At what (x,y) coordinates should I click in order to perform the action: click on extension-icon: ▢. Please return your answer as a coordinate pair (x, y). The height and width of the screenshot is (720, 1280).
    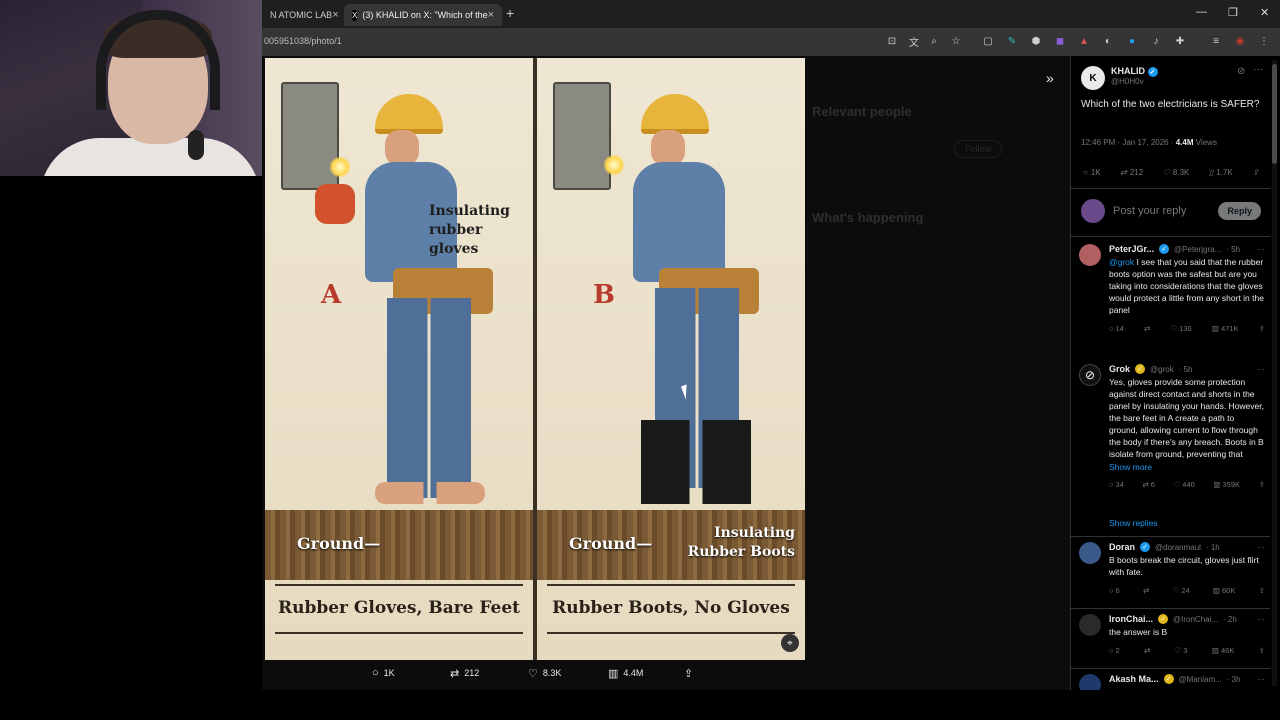
    Looking at the image, I should click on (988, 41).